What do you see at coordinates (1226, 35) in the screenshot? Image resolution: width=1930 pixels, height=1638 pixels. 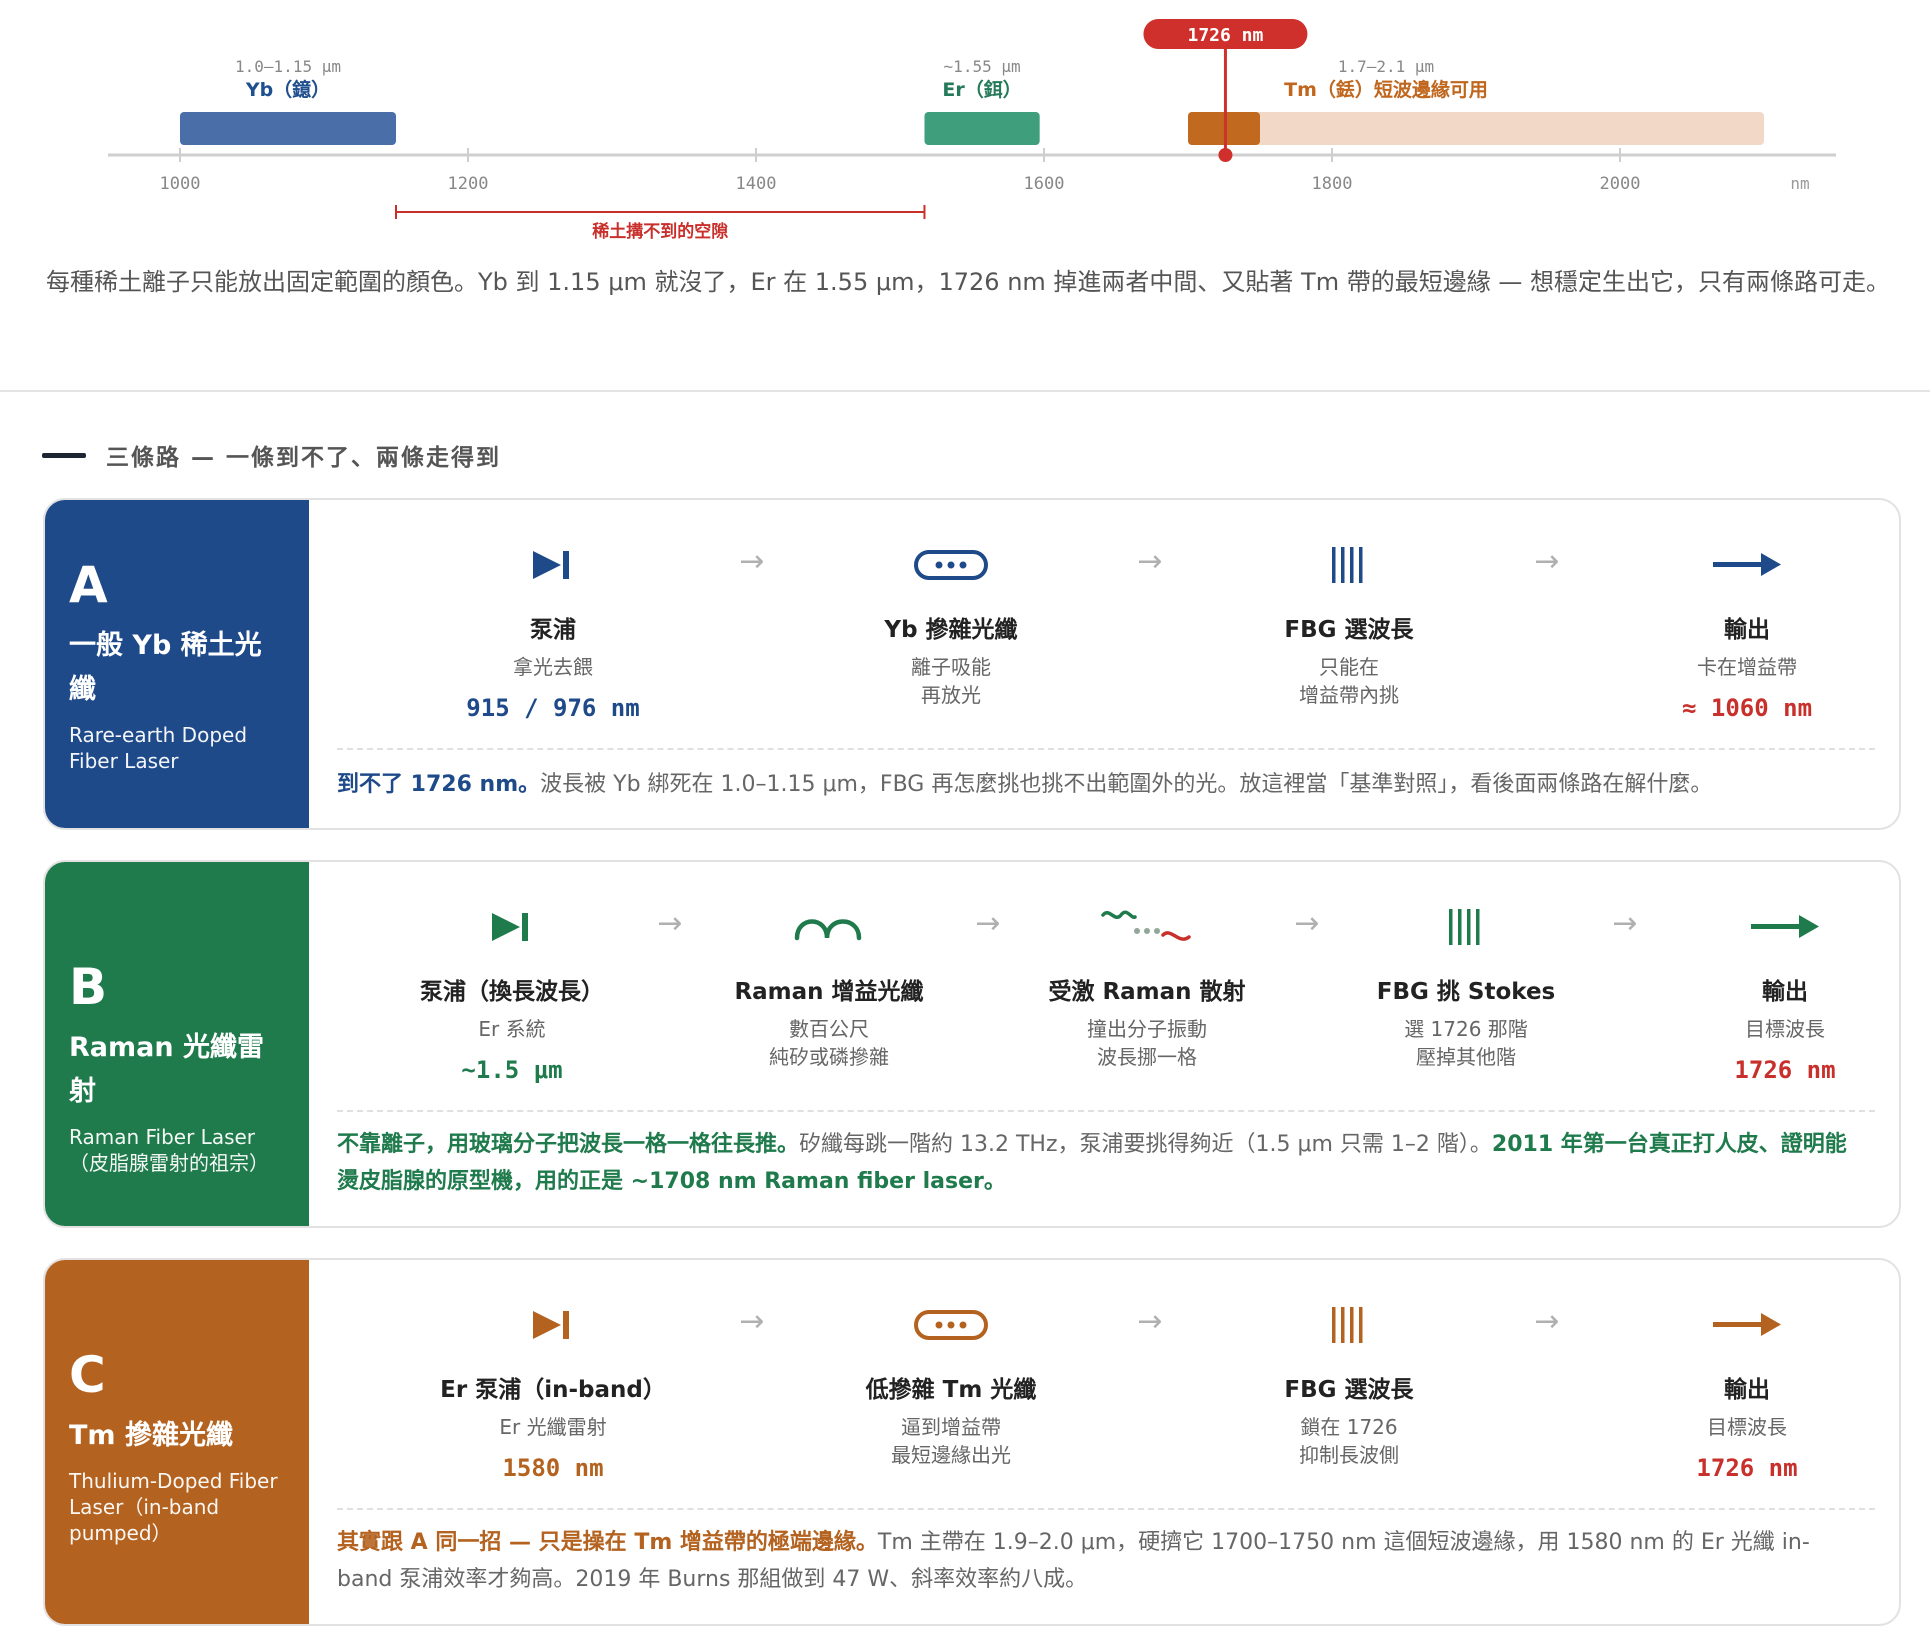 I see `marker-label: 1726 nm` at bounding box center [1226, 35].